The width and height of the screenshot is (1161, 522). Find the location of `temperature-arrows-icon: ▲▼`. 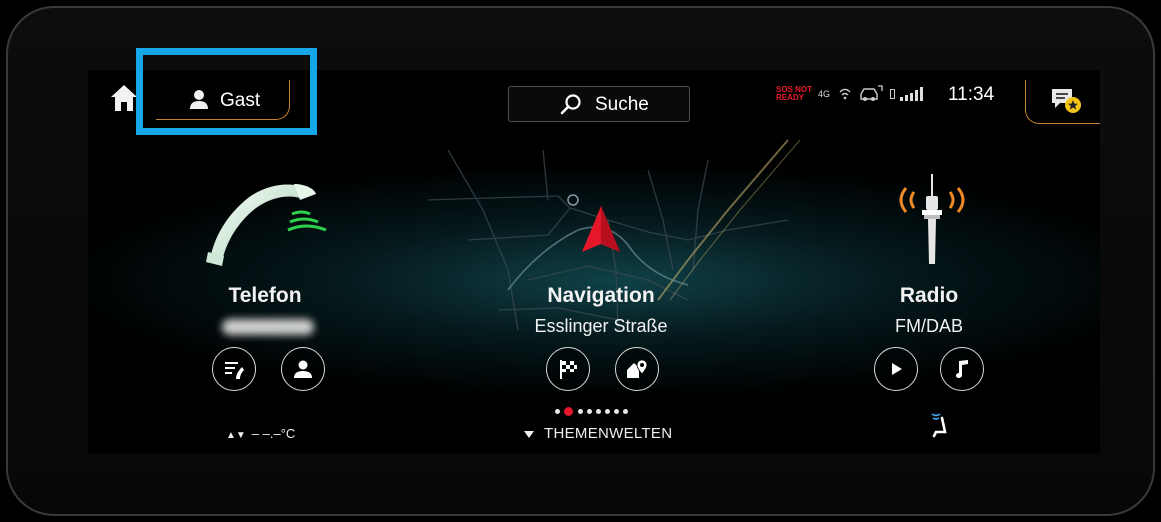

temperature-arrows-icon: ▲▼ is located at coordinates (236, 435).